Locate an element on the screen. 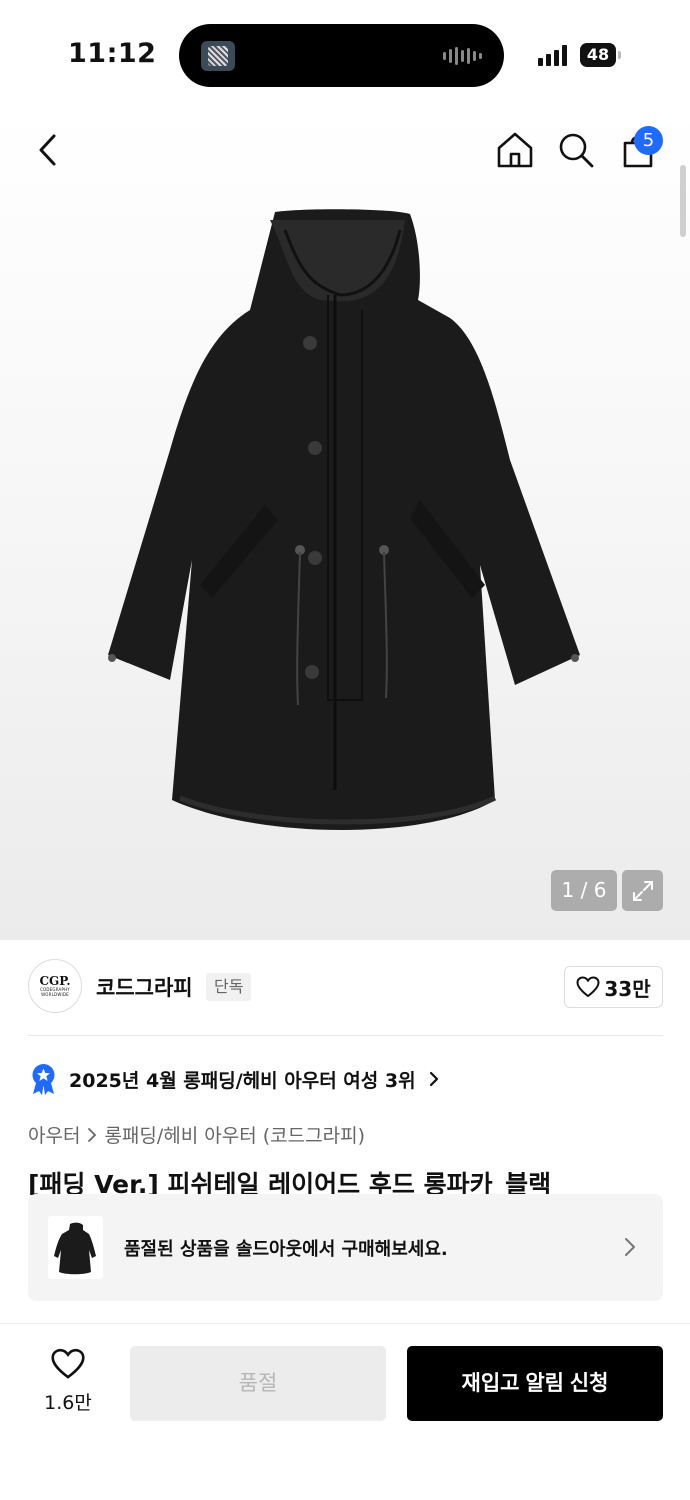 Image resolution: width=690 pixels, height=1500 pixels. expand-icon is located at coordinates (642, 890).